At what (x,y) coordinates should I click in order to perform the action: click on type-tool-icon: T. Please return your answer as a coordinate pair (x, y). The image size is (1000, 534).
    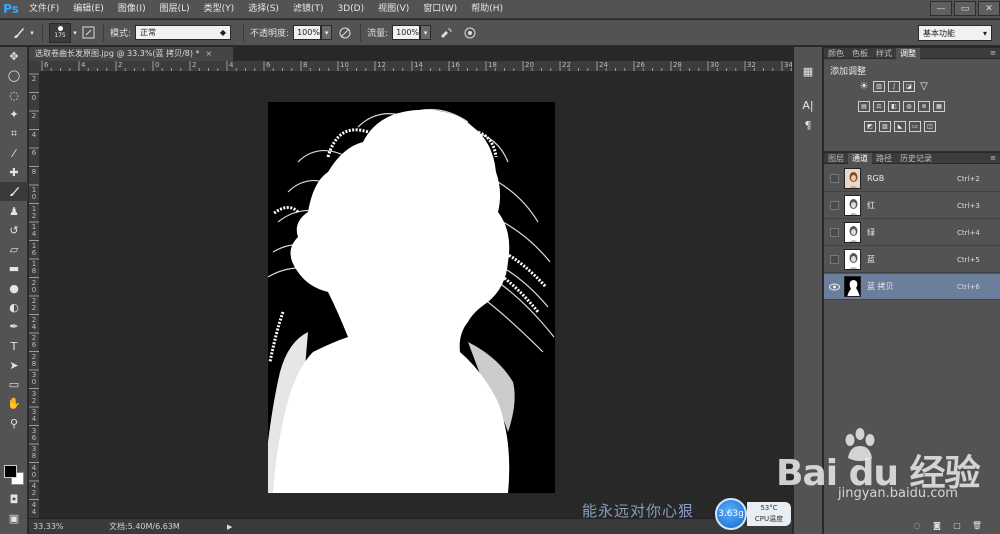
    Looking at the image, I should click on (14, 345).